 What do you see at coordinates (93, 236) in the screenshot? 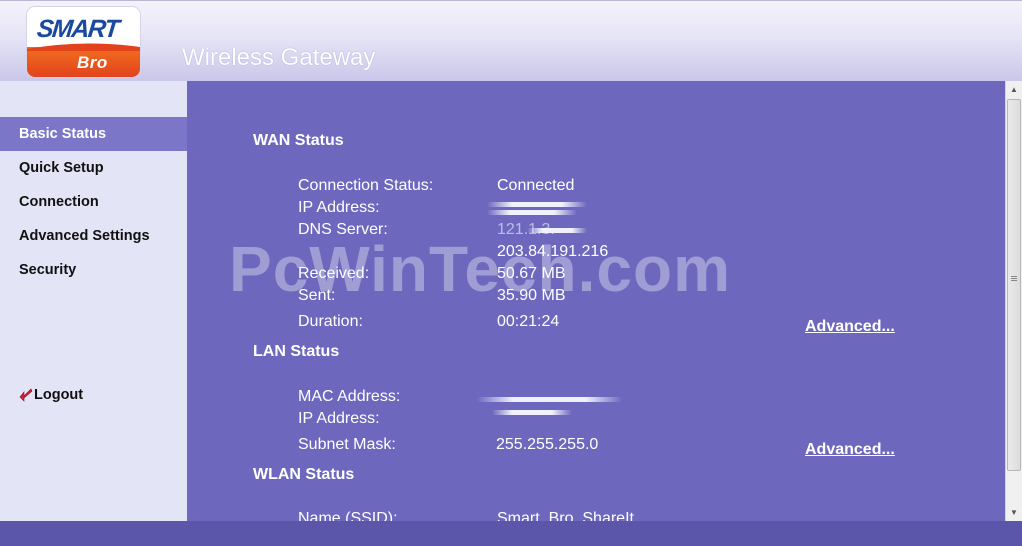
I see `sidebar-item-advanced-settings: Advanced Settings` at bounding box center [93, 236].